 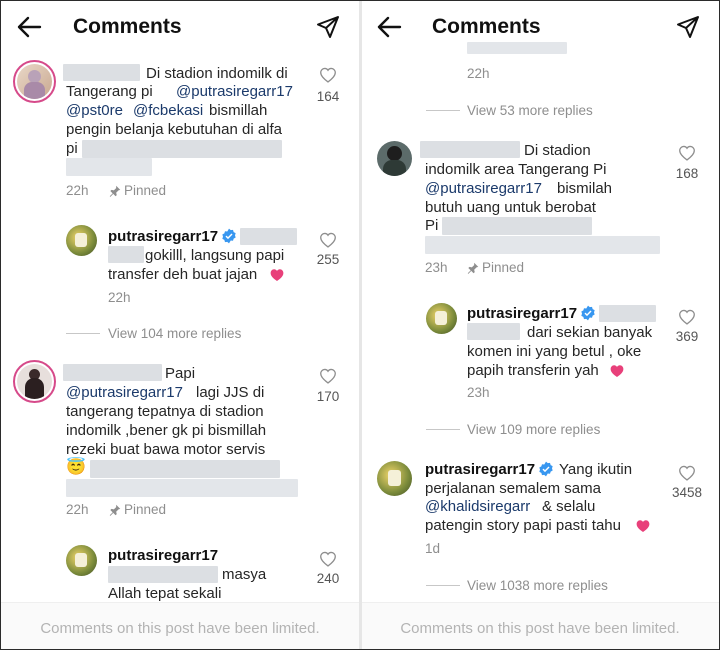 I want to click on reply-text: gokilll, langsung papi, so click(x=215, y=255).